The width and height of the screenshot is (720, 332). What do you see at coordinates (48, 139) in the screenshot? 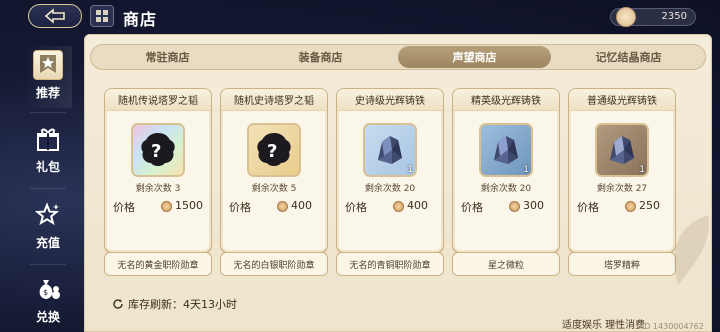
I see `gift-icon` at bounding box center [48, 139].